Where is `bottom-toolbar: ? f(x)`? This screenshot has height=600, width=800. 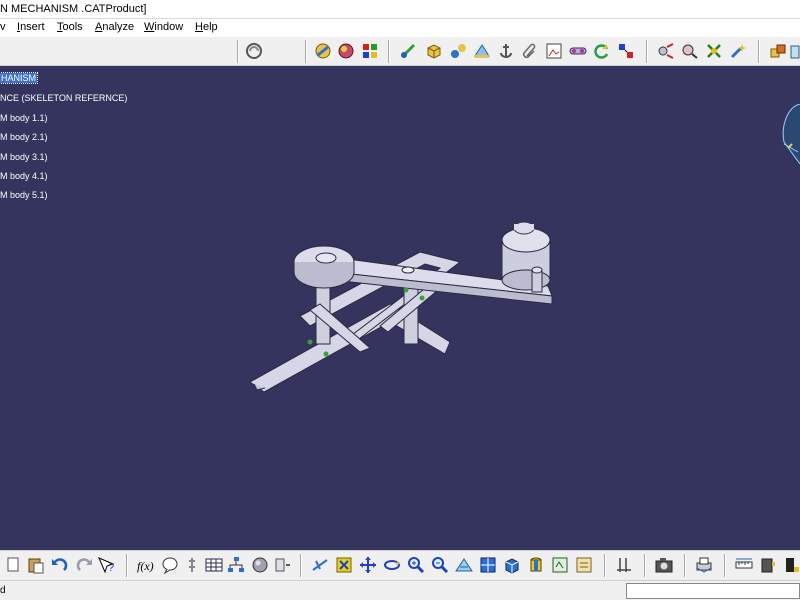
bottom-toolbar: ? f(x) is located at coordinates (400, 565).